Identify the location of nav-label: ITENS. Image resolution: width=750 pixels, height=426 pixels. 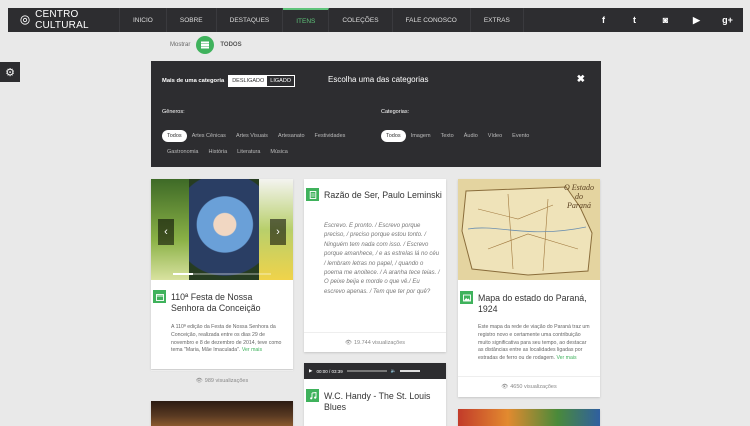
(306, 21).